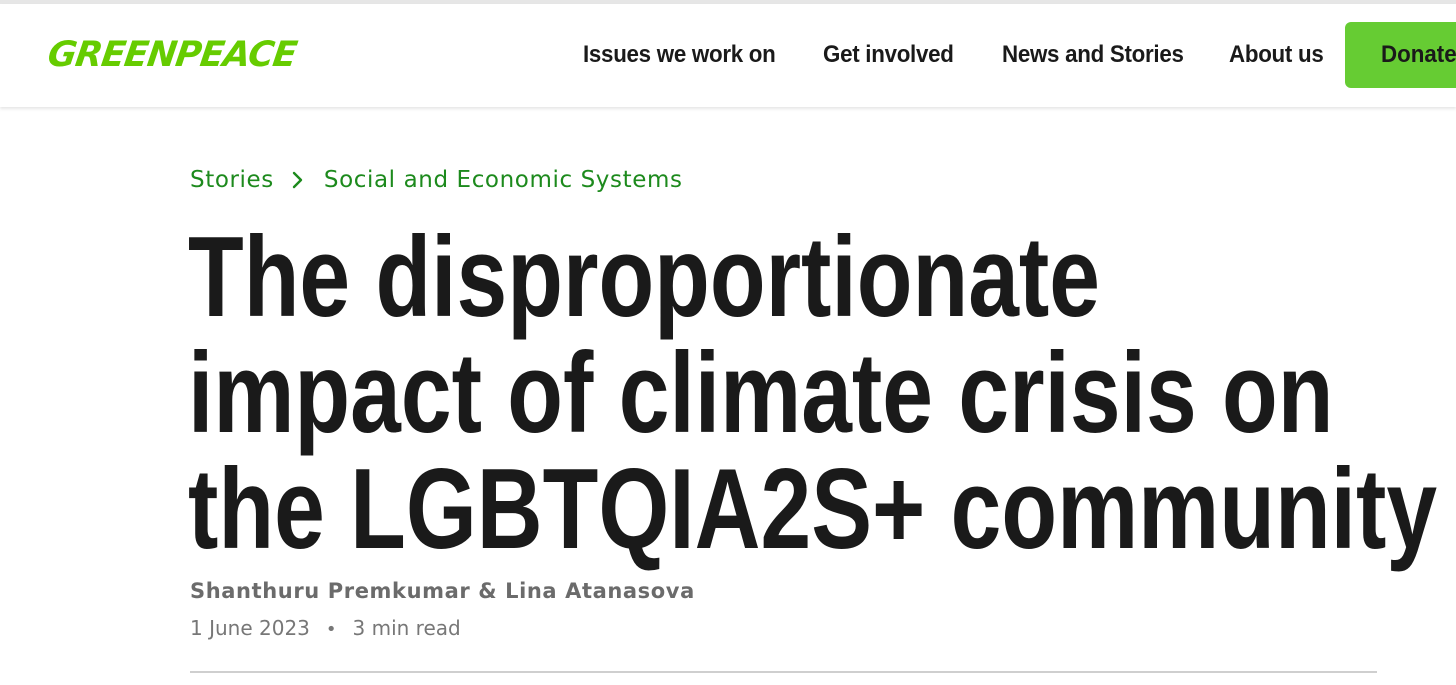 The width and height of the screenshot is (1456, 685). I want to click on article-meta: 1 June 2023 • 3 min read, so click(325, 629).